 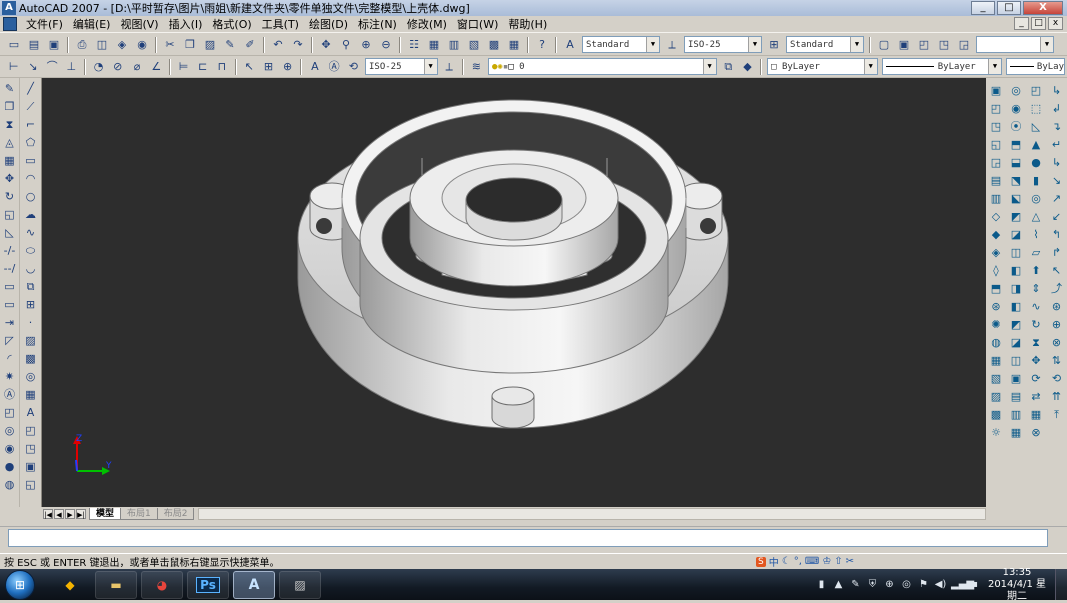 What do you see at coordinates (1036, 127) in the screenshot?
I see `wedge-icon: ◺` at bounding box center [1036, 127].